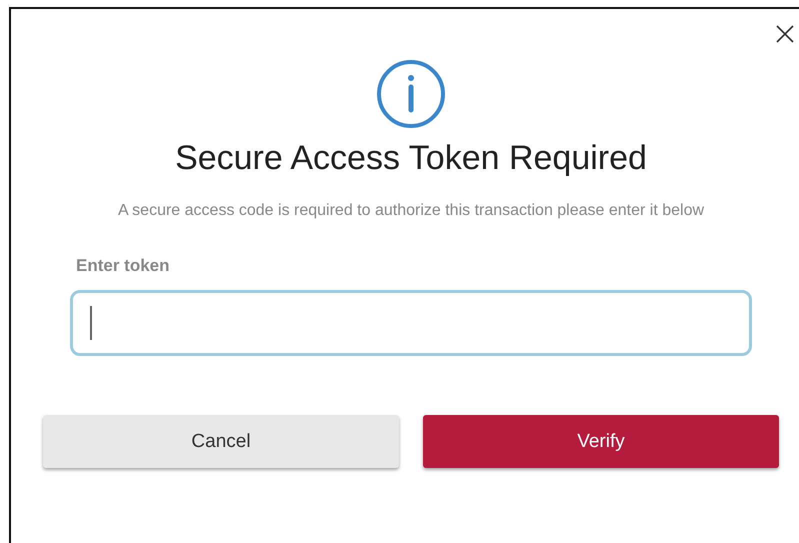 The height and width of the screenshot is (543, 799). I want to click on token-input-field, so click(411, 323).